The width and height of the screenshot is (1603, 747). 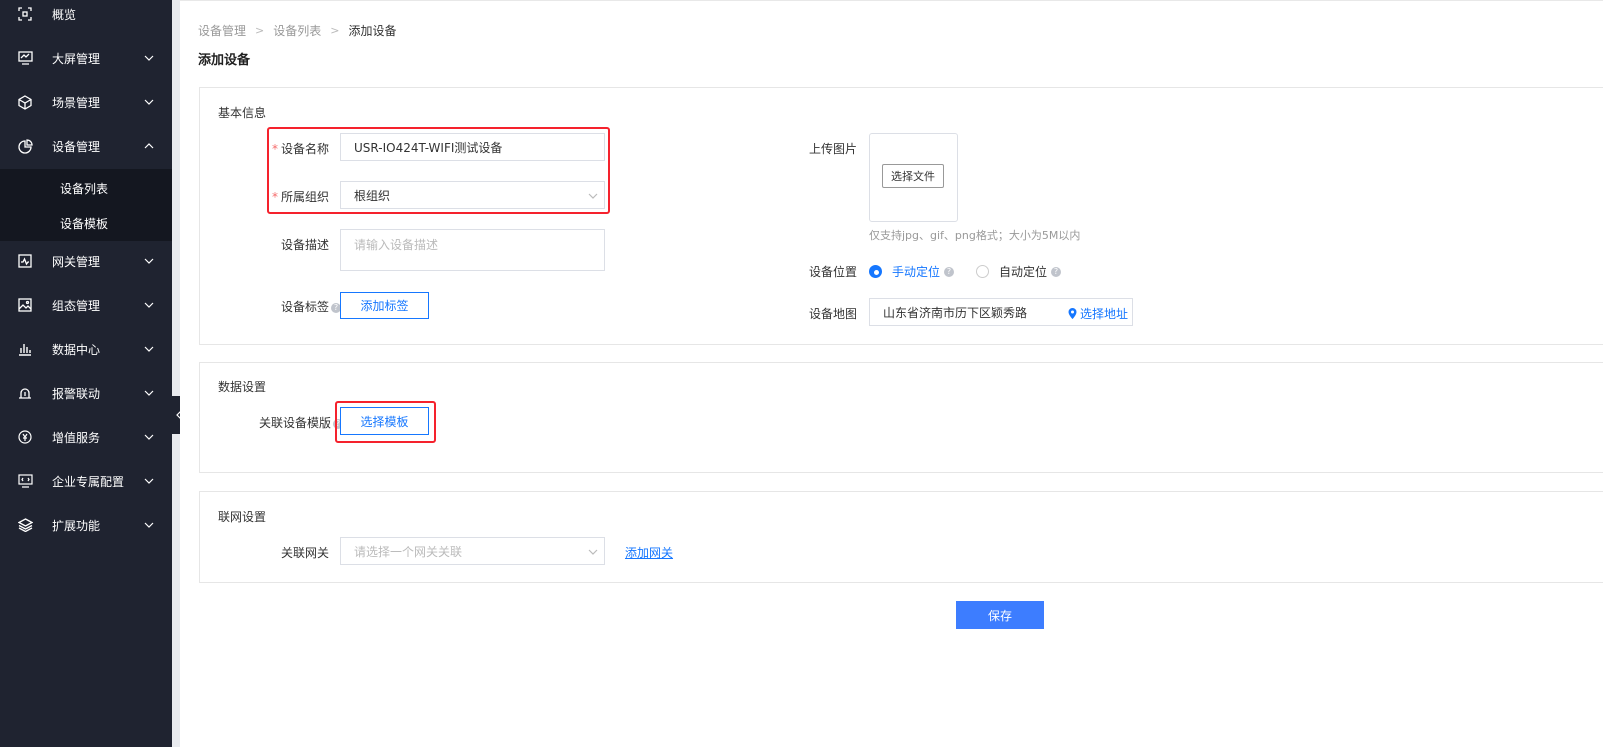 I want to click on sidebar-item-screen-management: 大屏管理, so click(x=86, y=58).